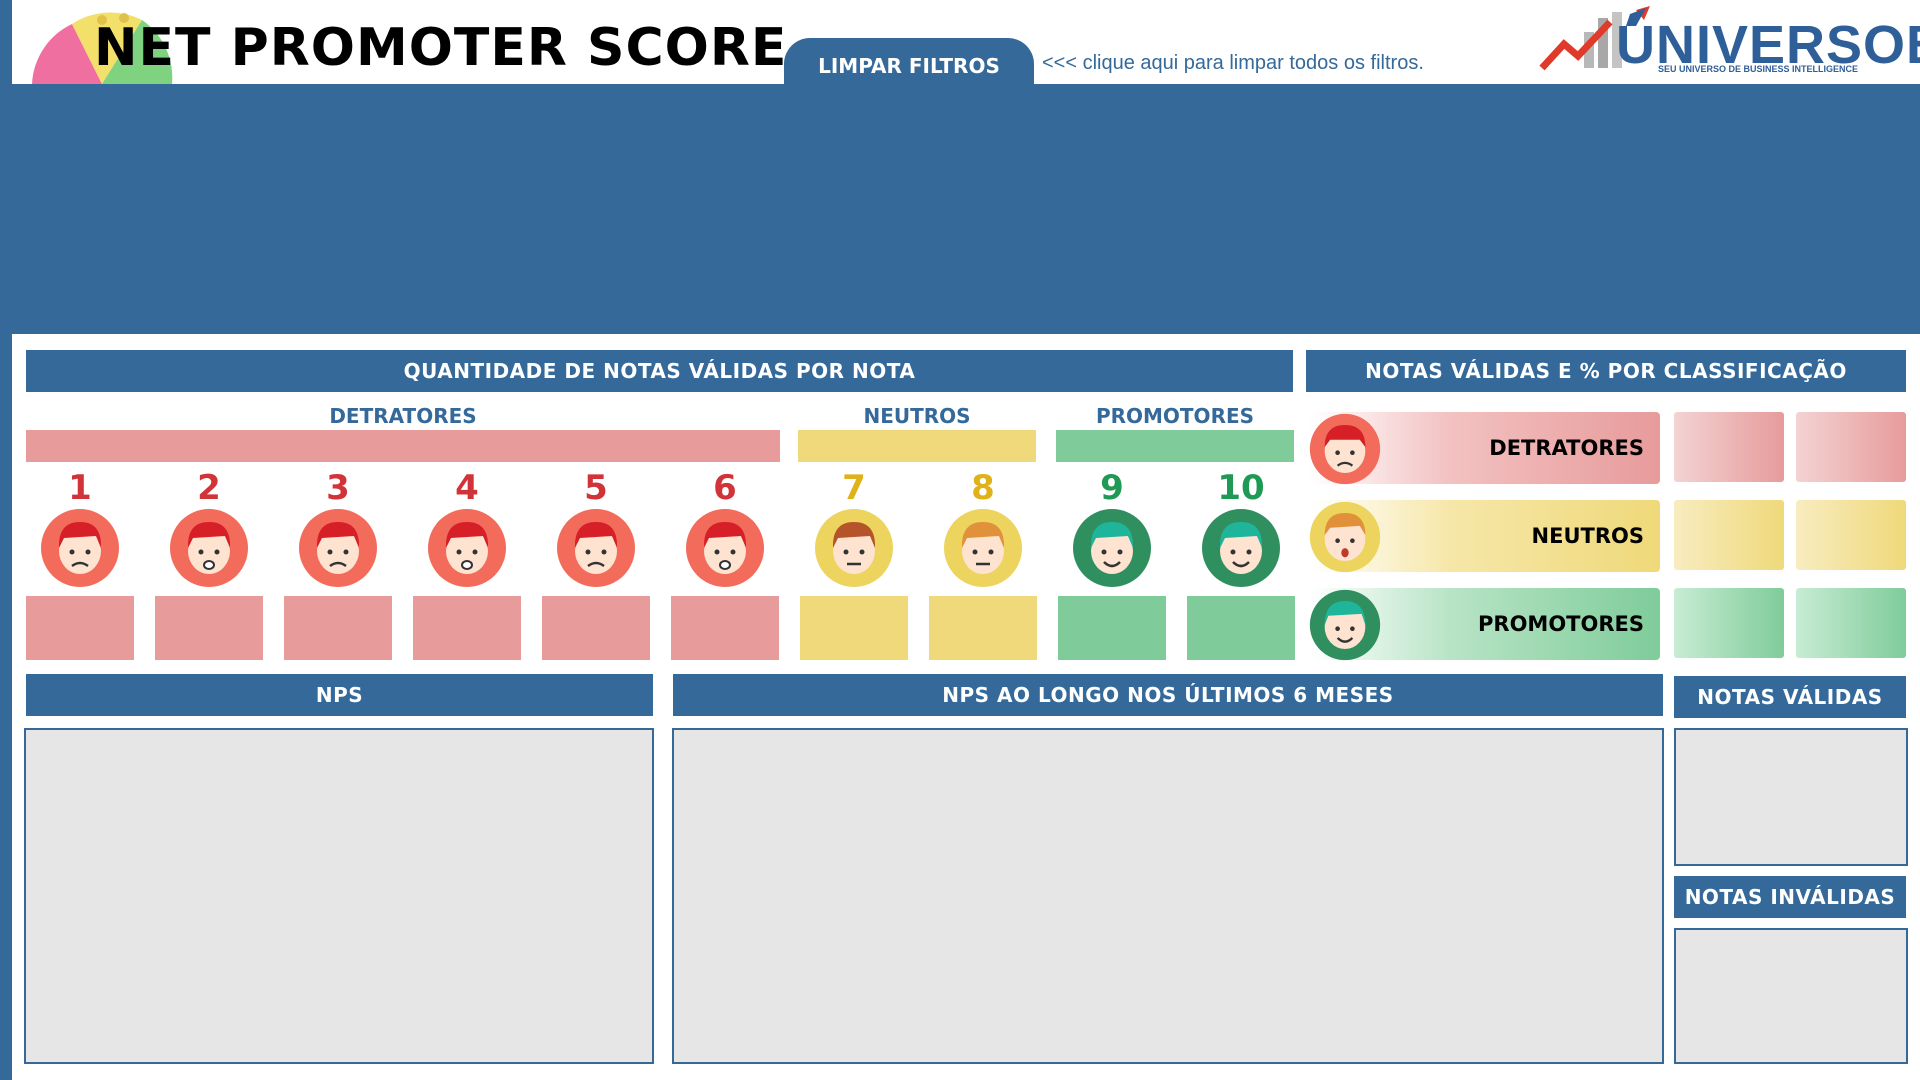 This screenshot has height=1080, width=1920. What do you see at coordinates (917, 416) in the screenshot?
I see `group-label-neutros: NEUTROS` at bounding box center [917, 416].